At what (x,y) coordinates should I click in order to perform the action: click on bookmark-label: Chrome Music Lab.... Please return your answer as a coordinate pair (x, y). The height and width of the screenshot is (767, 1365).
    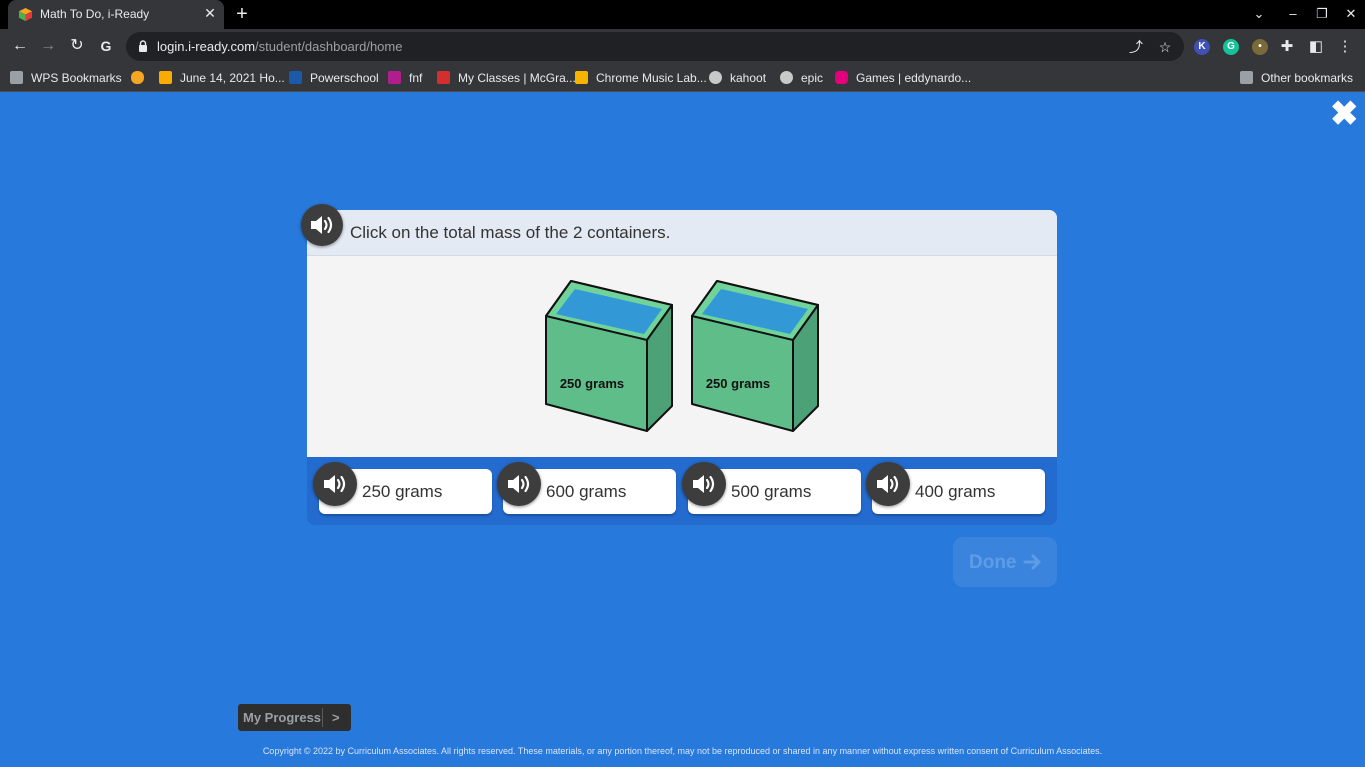
    Looking at the image, I should click on (651, 78).